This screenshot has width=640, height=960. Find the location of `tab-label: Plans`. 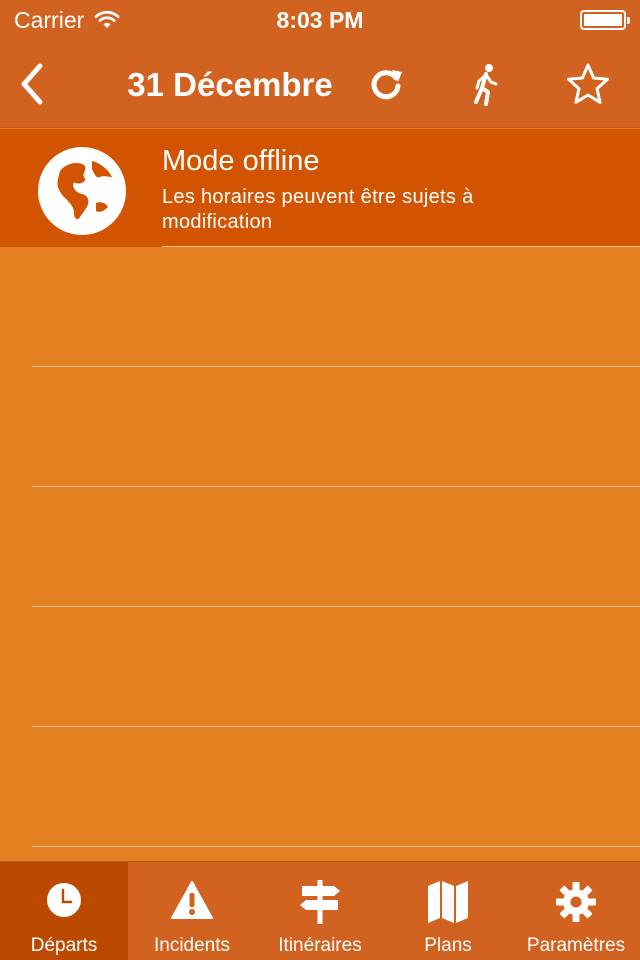

tab-label: Plans is located at coordinates (448, 945).